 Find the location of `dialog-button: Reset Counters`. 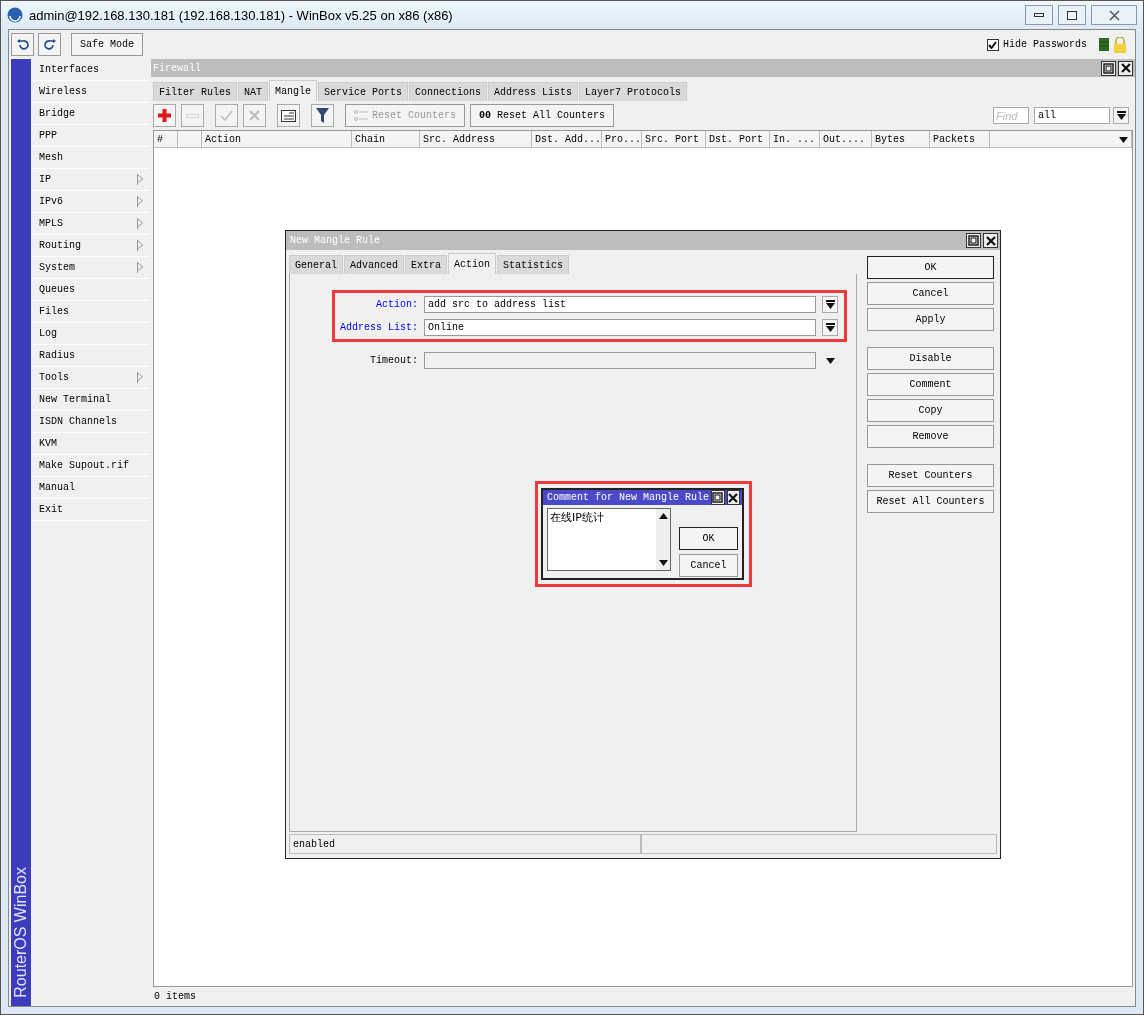

dialog-button: Reset Counters is located at coordinates (930, 475).